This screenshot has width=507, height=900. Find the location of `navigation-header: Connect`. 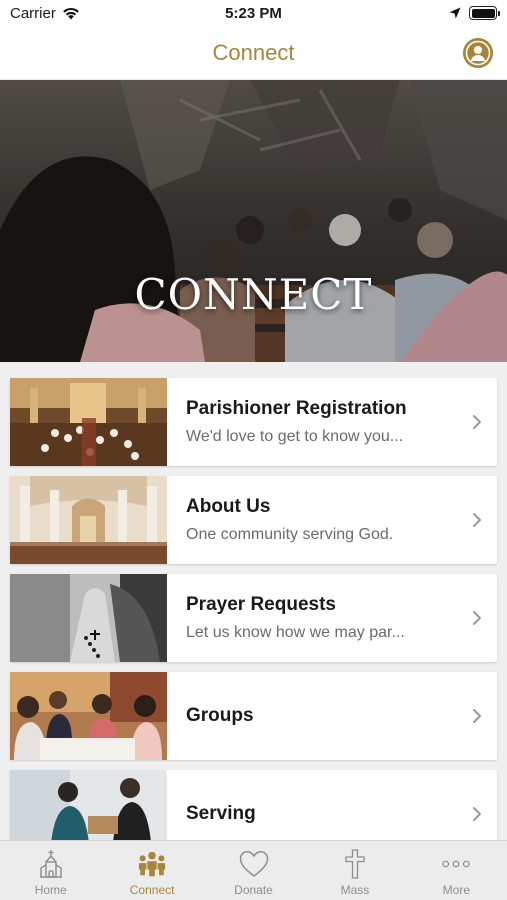

navigation-header: Connect is located at coordinates (253, 55).